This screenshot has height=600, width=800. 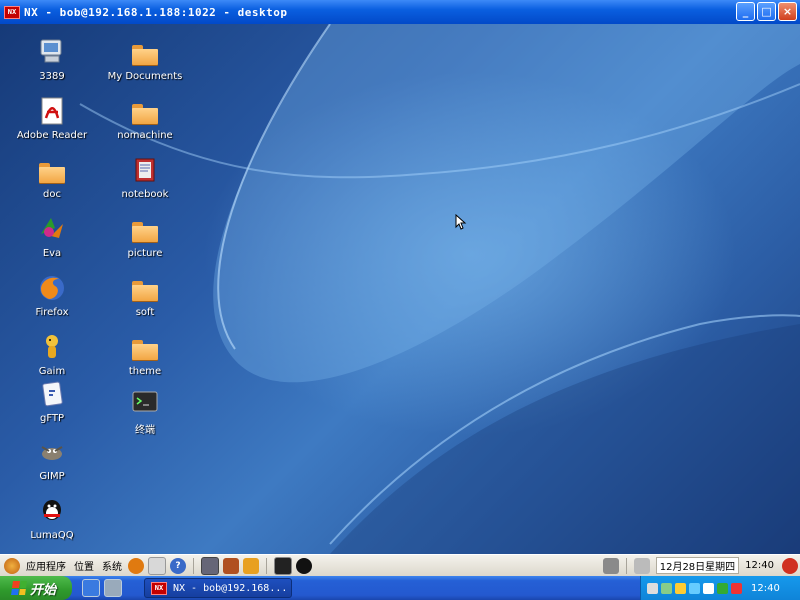 I want to click on desktop-icon-doc: doc, so click(x=52, y=177).